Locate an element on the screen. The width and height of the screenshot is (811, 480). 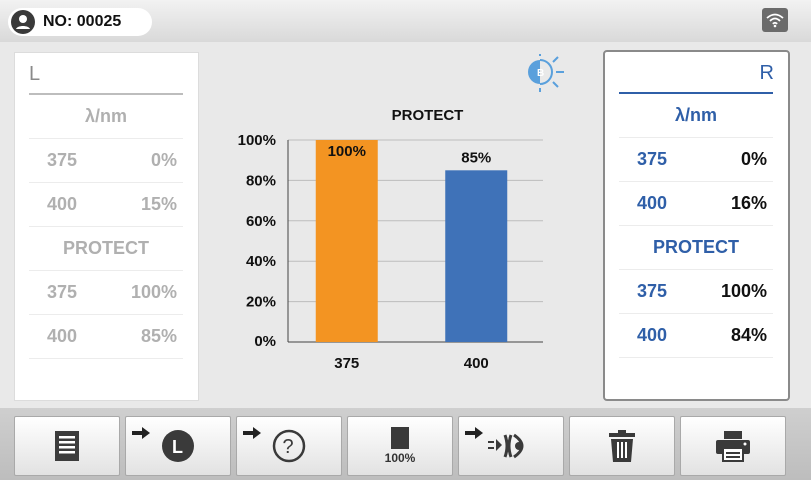
table-row: 400 15% is located at coordinates (106, 205).